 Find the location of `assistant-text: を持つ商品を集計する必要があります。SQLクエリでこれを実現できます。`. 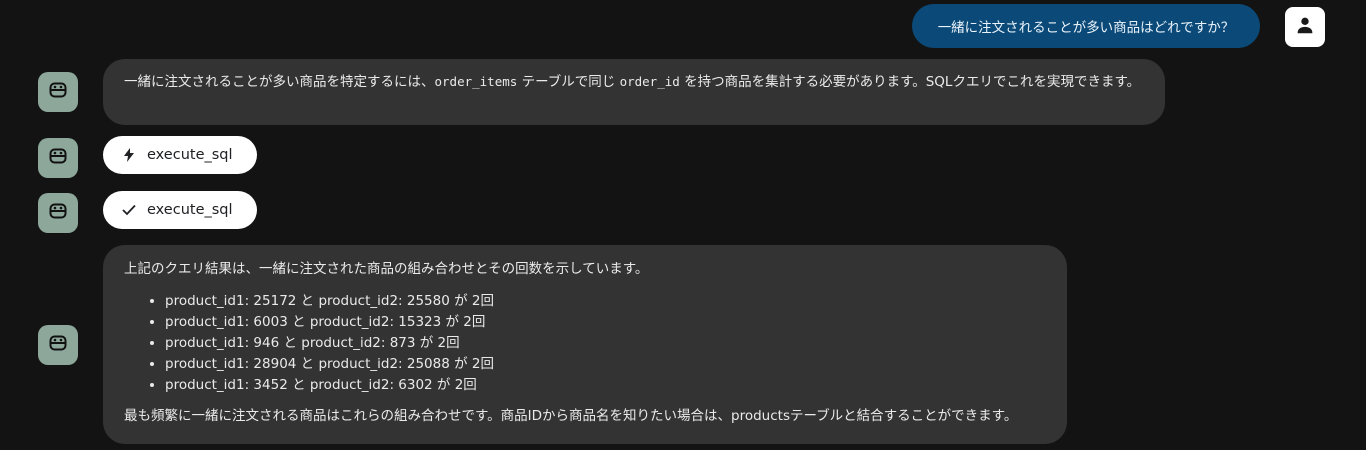

assistant-text: を持つ商品を集計する必要があります。SQLクエリでこれを実現できます。 is located at coordinates (910, 82).